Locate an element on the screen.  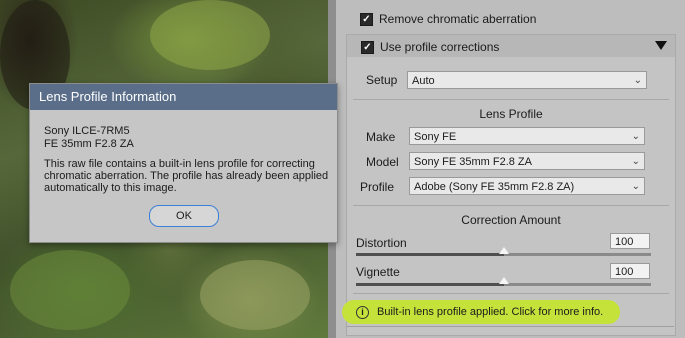
remove-ca-row: ✓ Remove chromatic aberration is located at coordinates (448, 19).